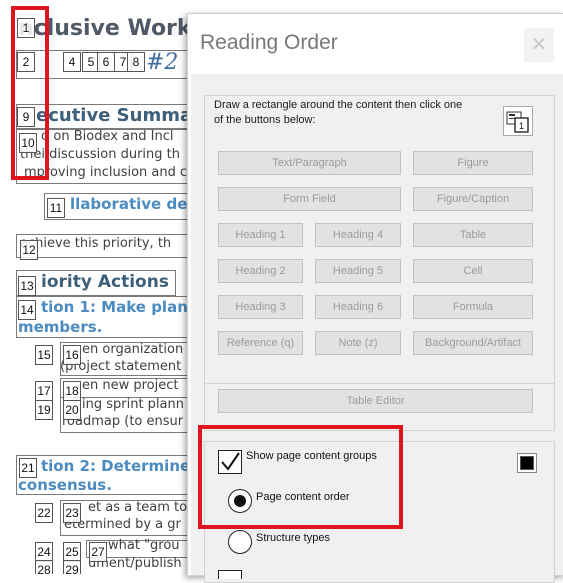 Image resolution: width=563 pixels, height=583 pixels. I want to click on form-field-button: Form Field, so click(309, 199).